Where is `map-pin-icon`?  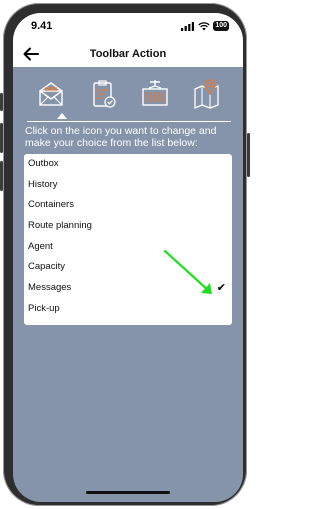
map-pin-icon is located at coordinates (207, 94).